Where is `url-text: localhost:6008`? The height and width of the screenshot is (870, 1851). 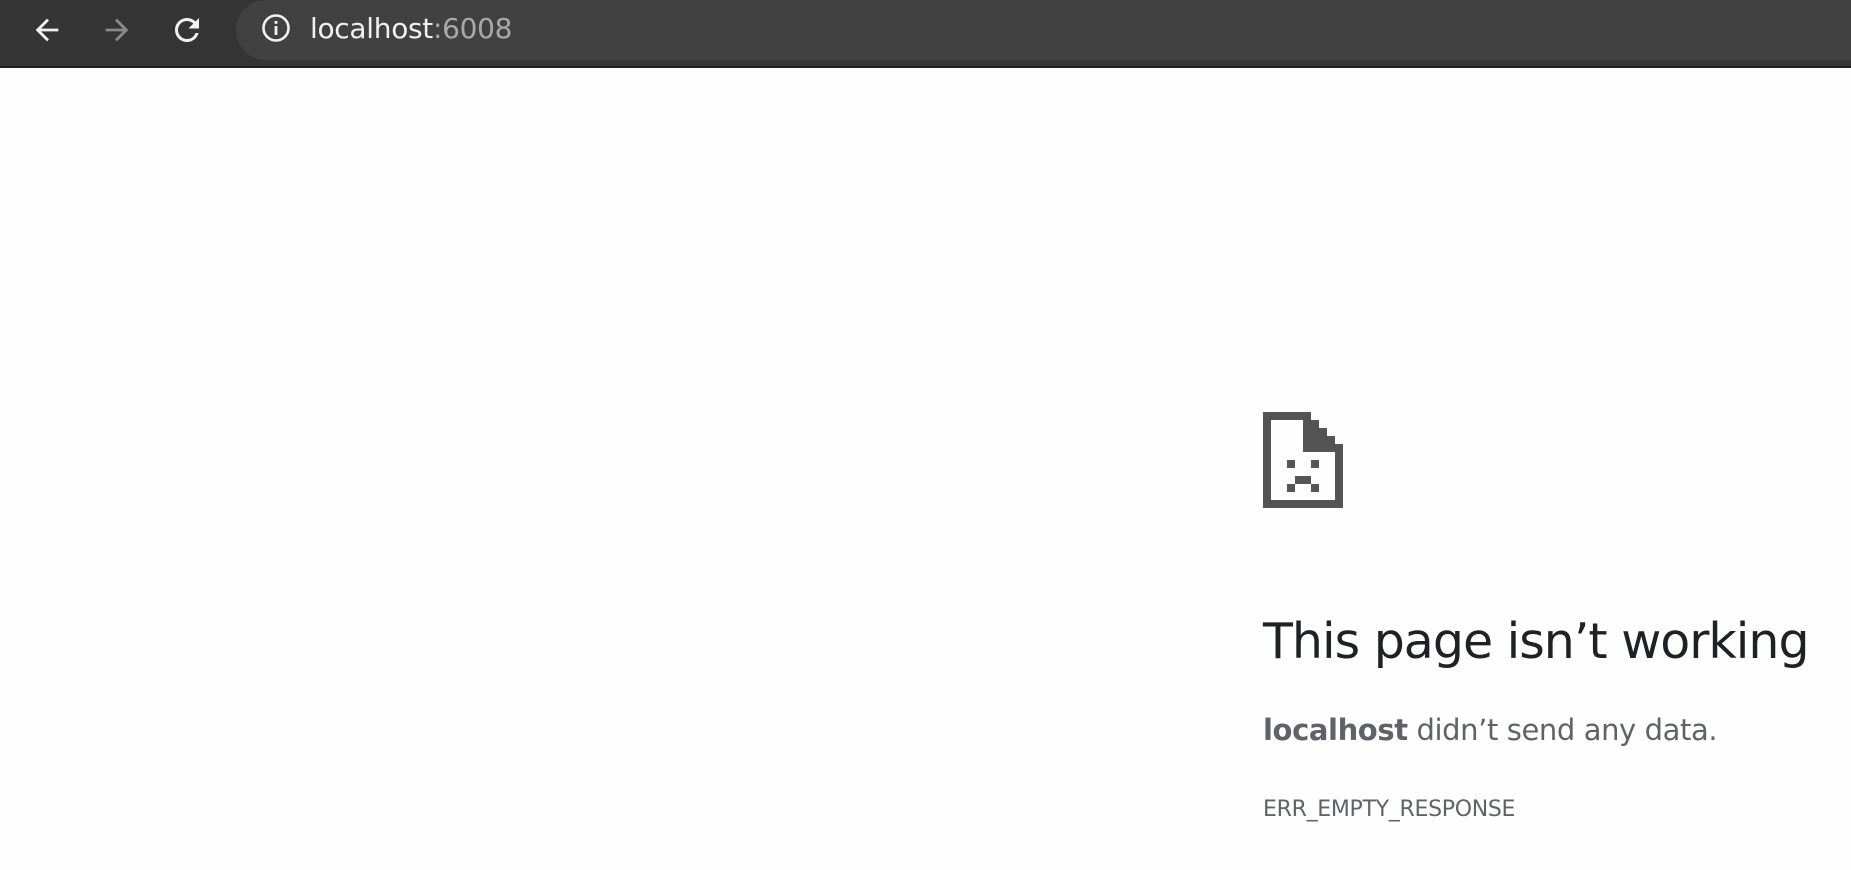 url-text: localhost:6008 is located at coordinates (411, 29).